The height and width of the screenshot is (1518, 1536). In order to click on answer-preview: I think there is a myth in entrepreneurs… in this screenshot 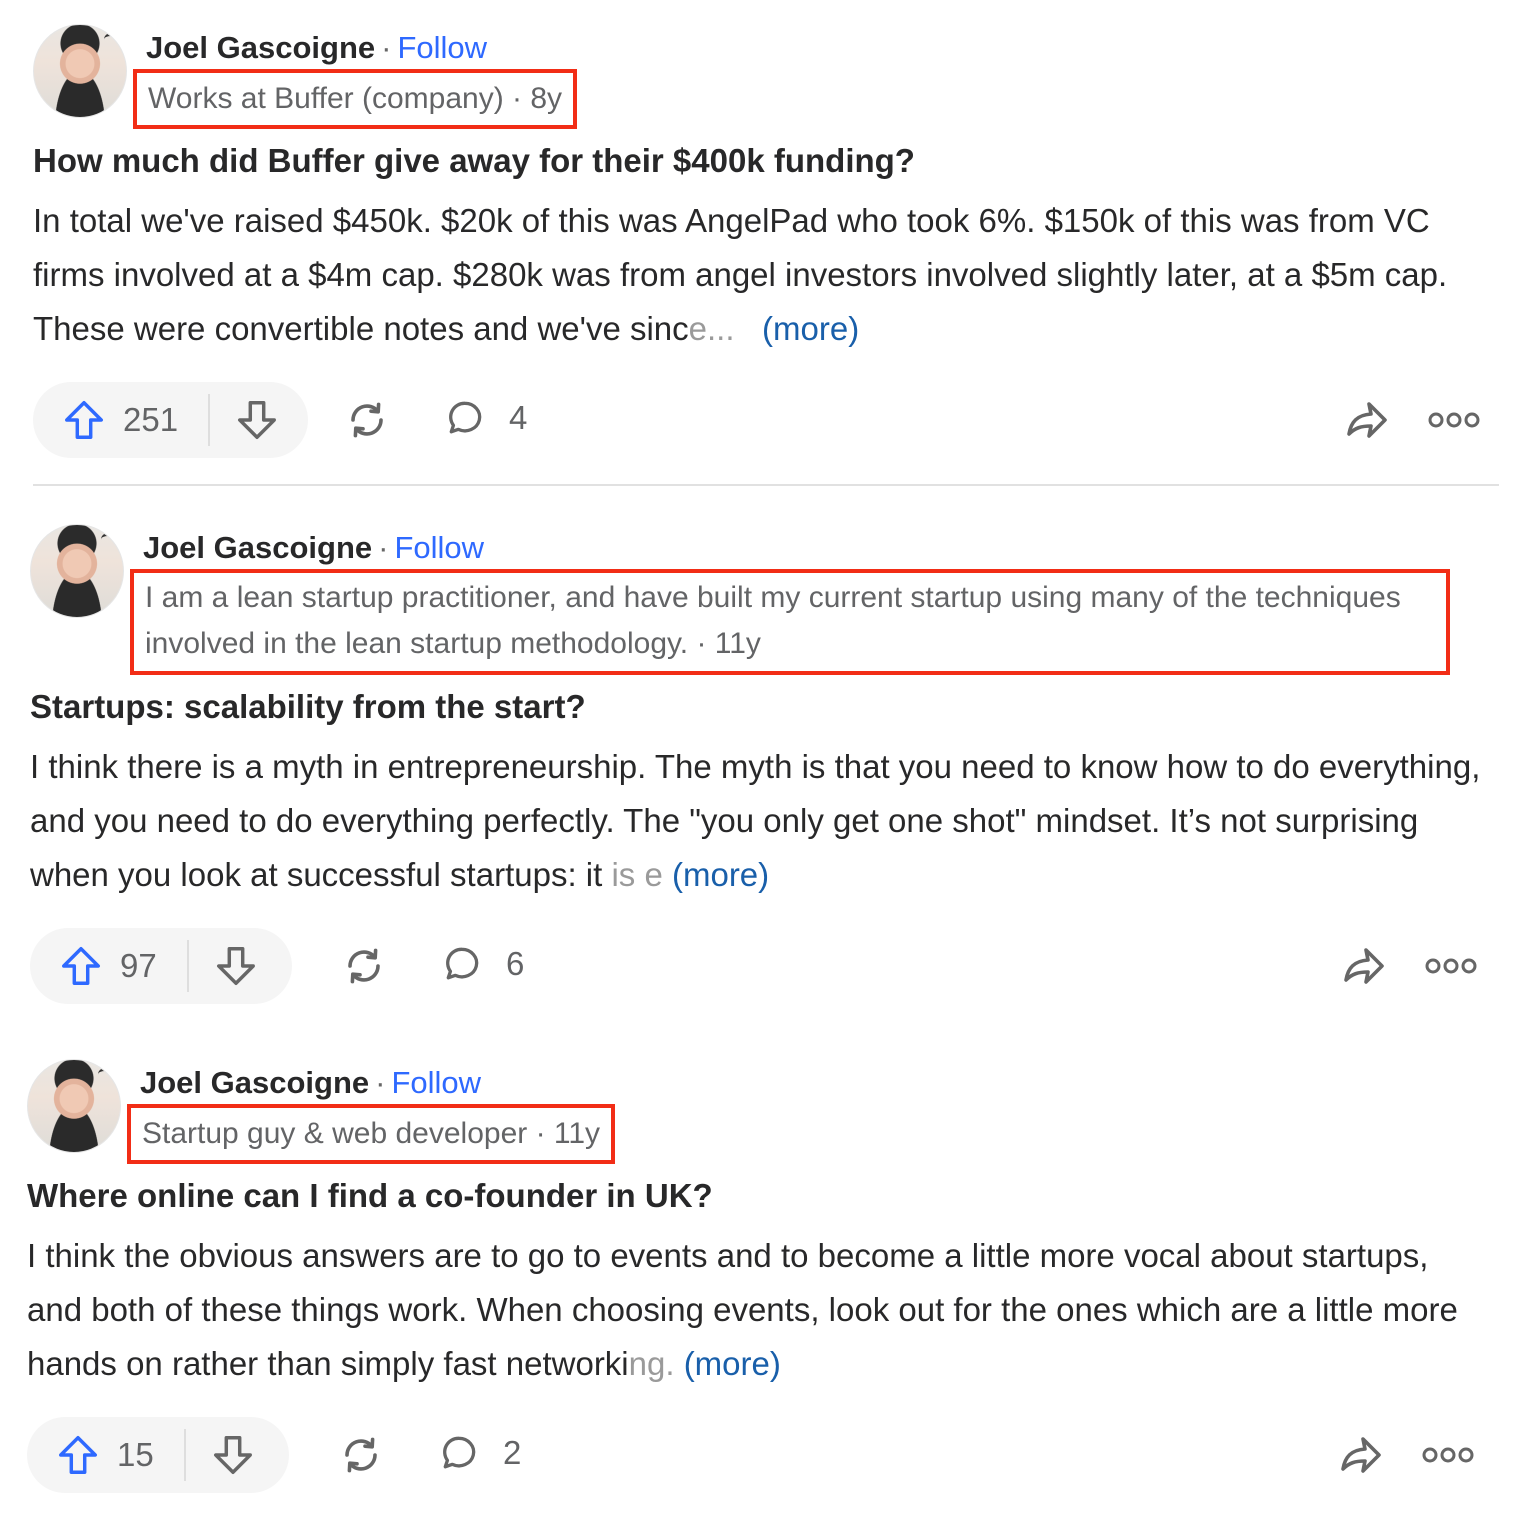, I will do `click(762, 821)`.